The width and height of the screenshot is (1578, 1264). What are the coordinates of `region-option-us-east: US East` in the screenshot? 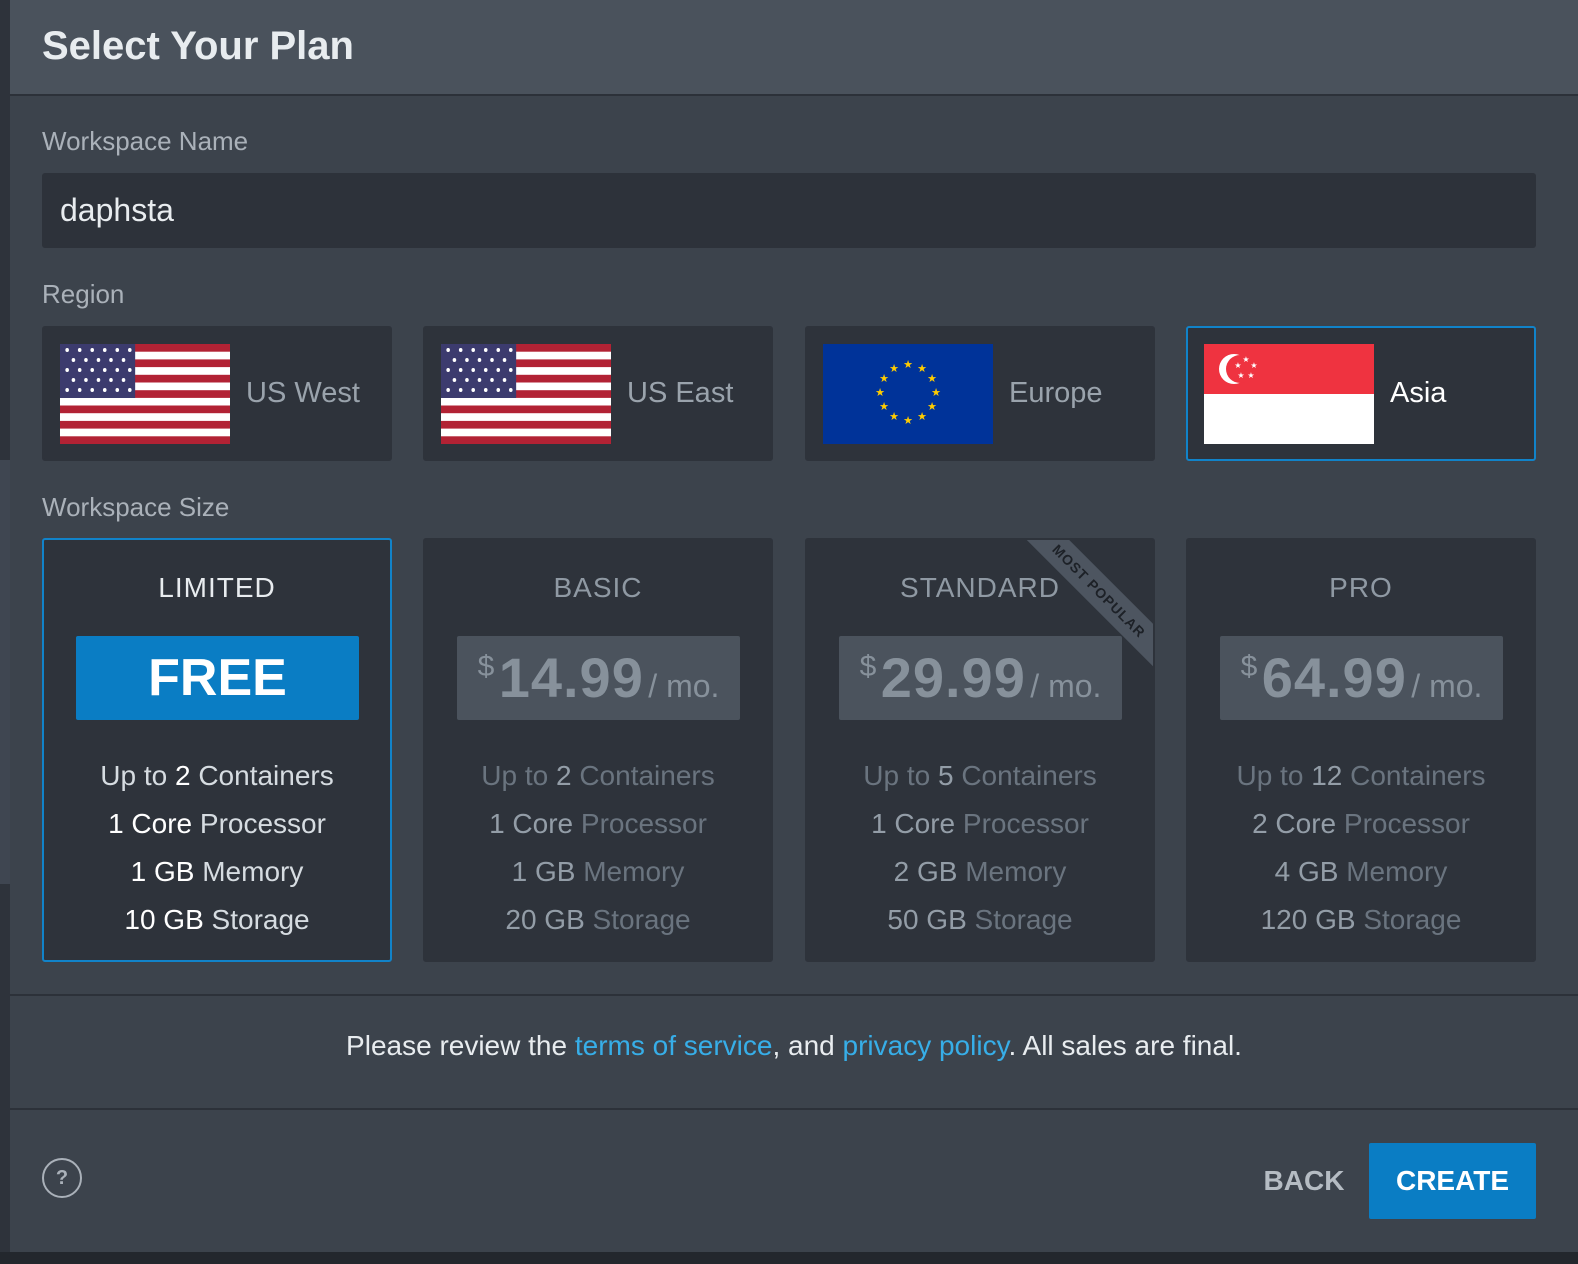 It's located at (598, 393).